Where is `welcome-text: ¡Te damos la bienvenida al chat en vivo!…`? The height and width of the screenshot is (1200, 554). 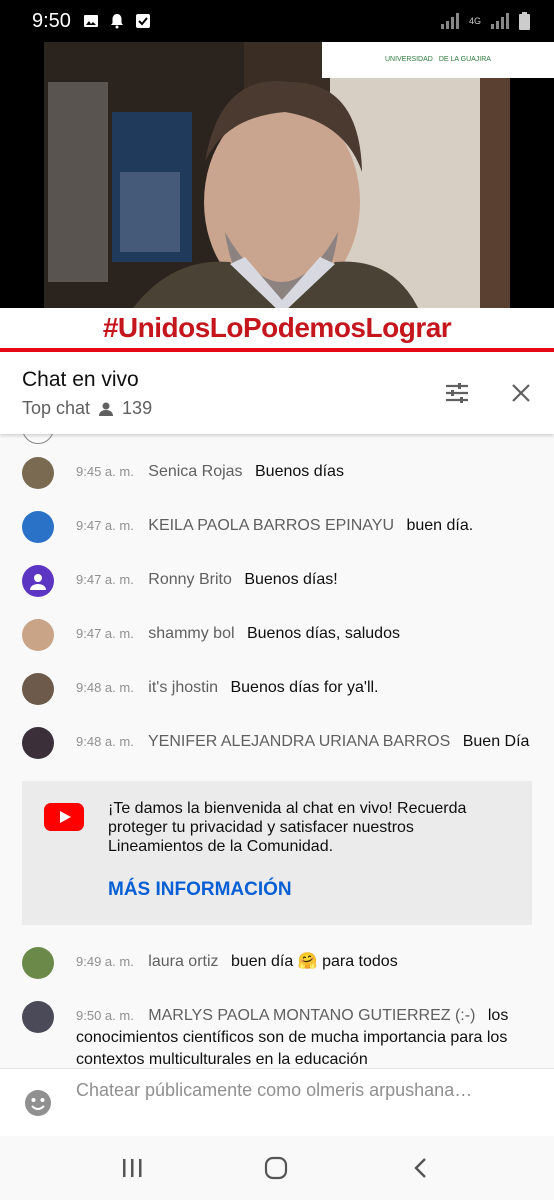
welcome-text: ¡Te damos la bienvenida al chat en vivo!… is located at coordinates (287, 827).